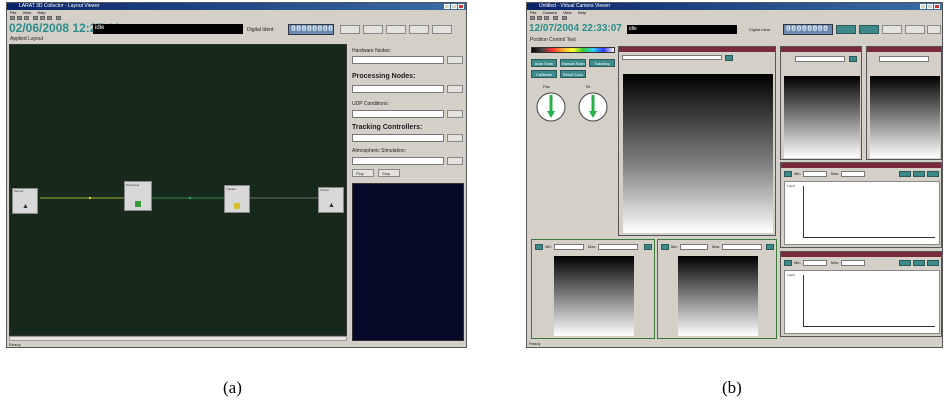  I want to click on statusbar-text: Ready, so click(15, 344).